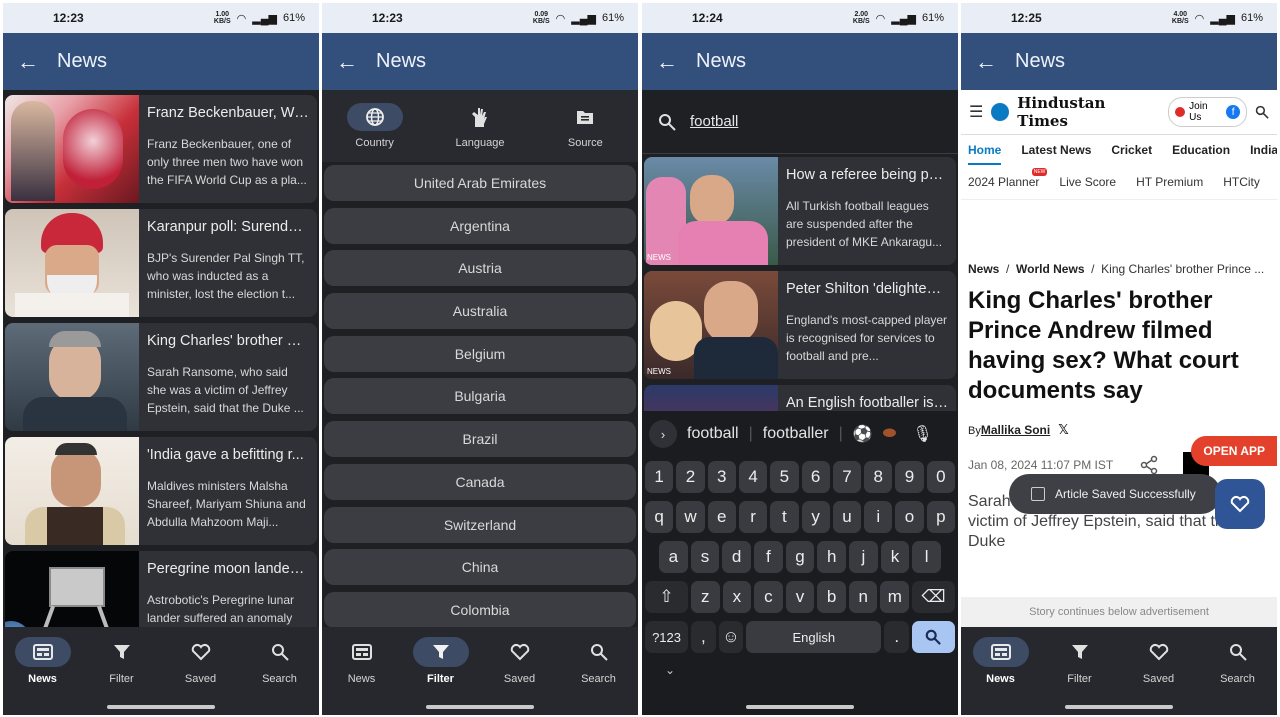 The width and height of the screenshot is (1280, 717). What do you see at coordinates (1008, 178) in the screenshot?
I see `site-subnav-item: 2024 Planner NEW` at bounding box center [1008, 178].